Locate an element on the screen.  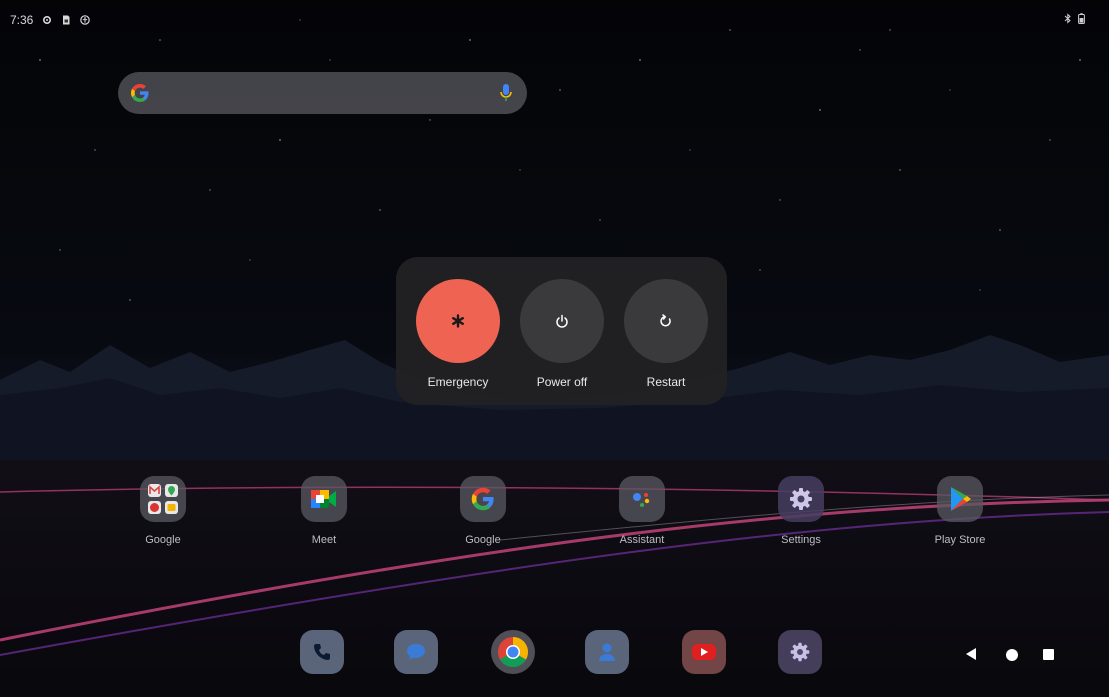
restart-label: Restart is located at coordinates (666, 382).